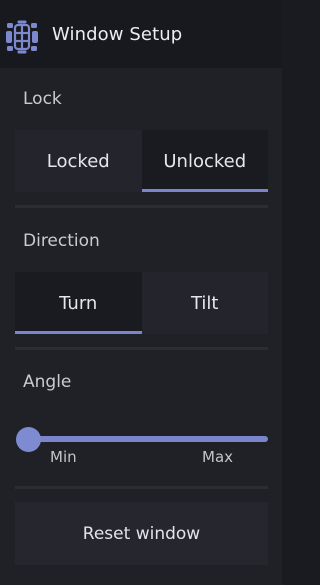 This screenshot has width=320, height=585. What do you see at coordinates (144, 439) in the screenshot?
I see `angle-slider-track` at bounding box center [144, 439].